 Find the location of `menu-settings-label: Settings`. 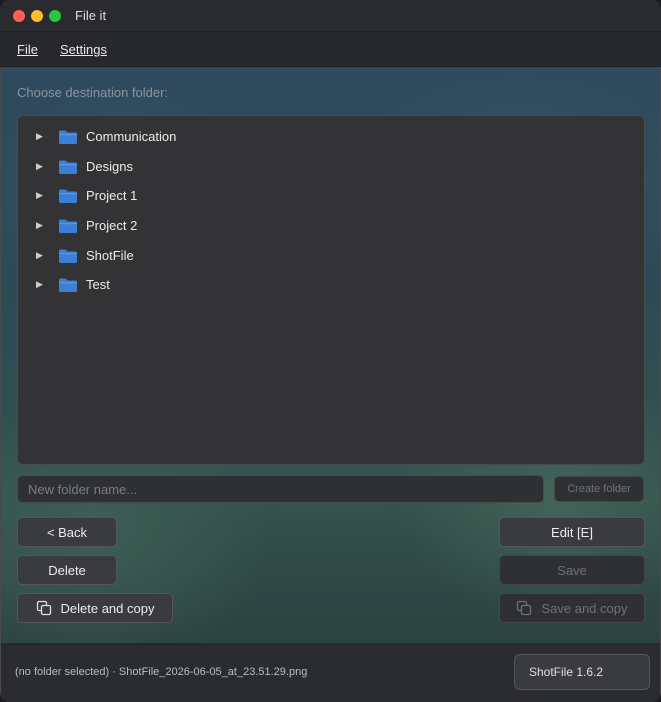

menu-settings-label: Settings is located at coordinates (83, 49).